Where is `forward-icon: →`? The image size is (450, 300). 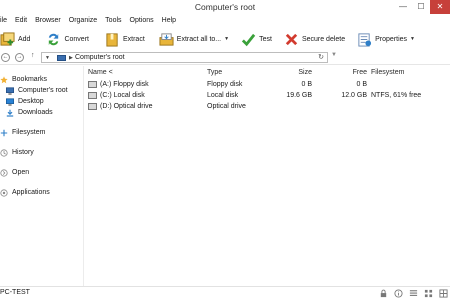
forward-icon: → is located at coordinates (19, 57).